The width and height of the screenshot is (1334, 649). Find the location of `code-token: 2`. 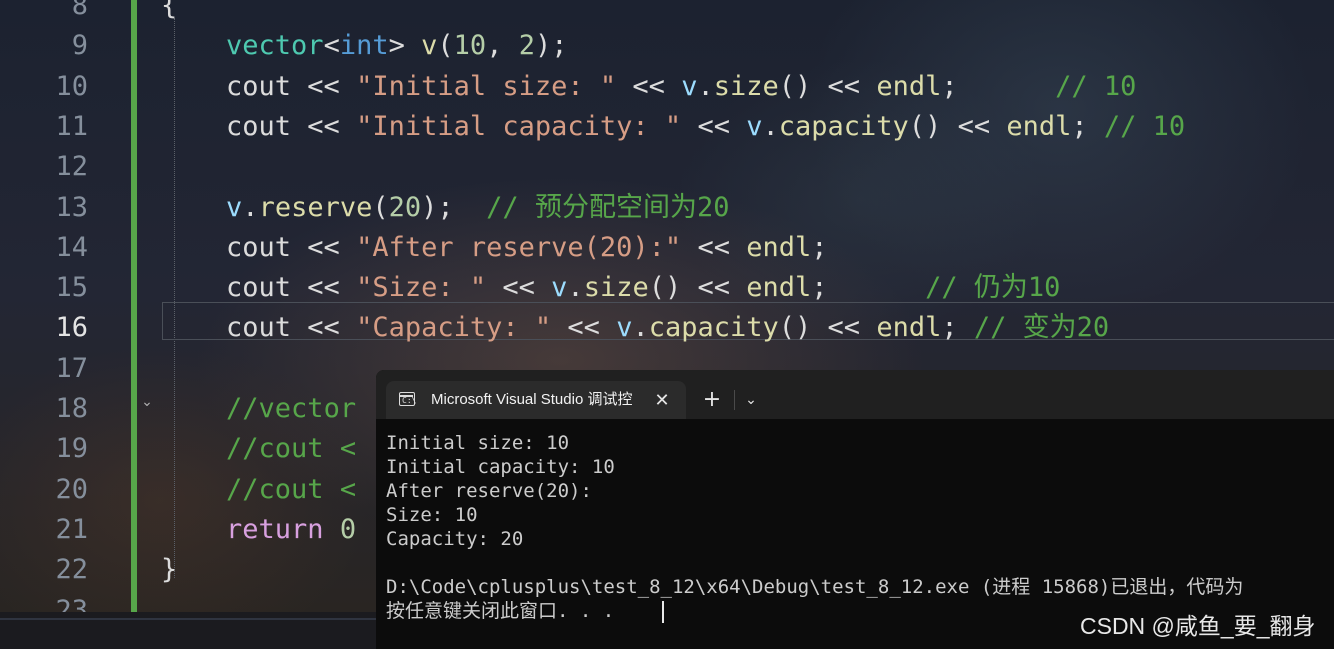

code-token: 2 is located at coordinates (526, 46).